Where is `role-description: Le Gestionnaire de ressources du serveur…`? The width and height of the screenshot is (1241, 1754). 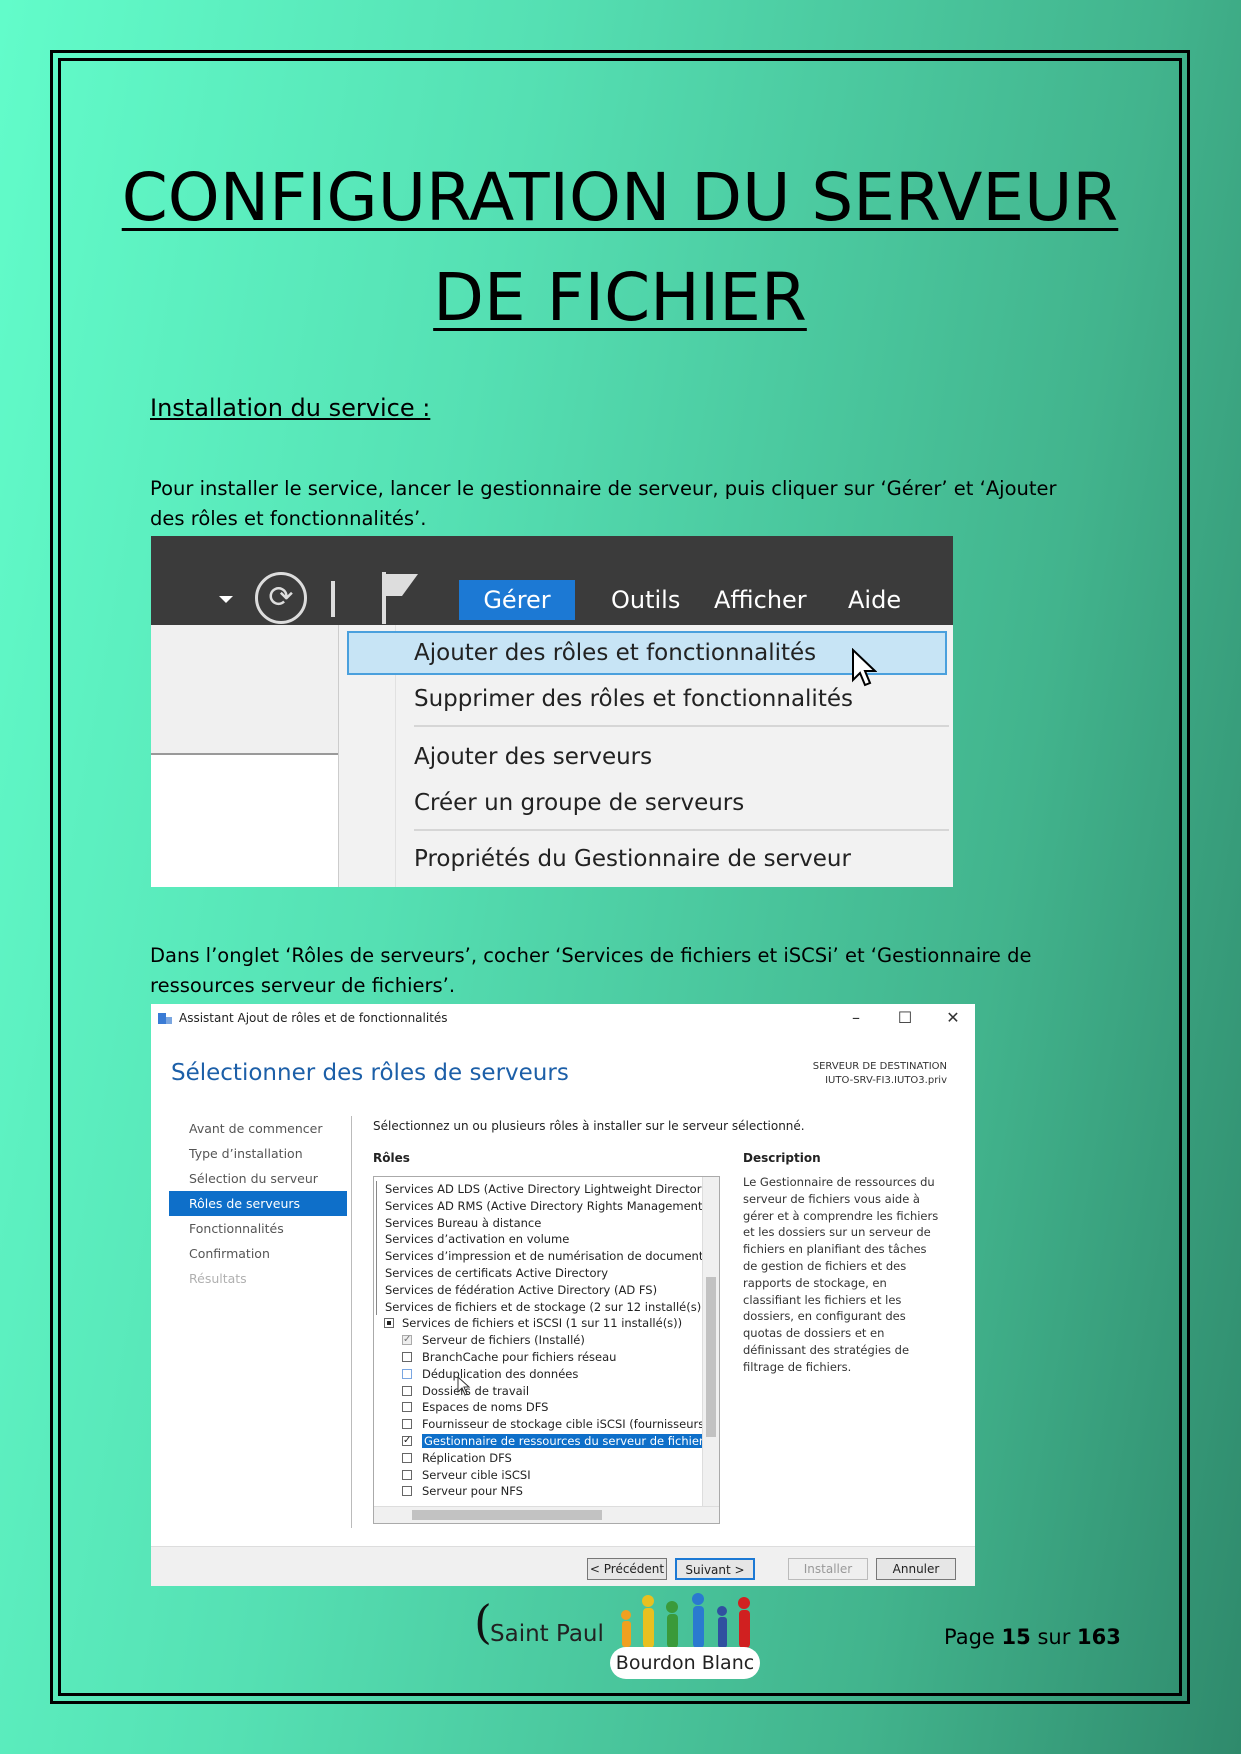
role-description: Le Gestionnaire de ressources du serveur… is located at coordinates (841, 1274).